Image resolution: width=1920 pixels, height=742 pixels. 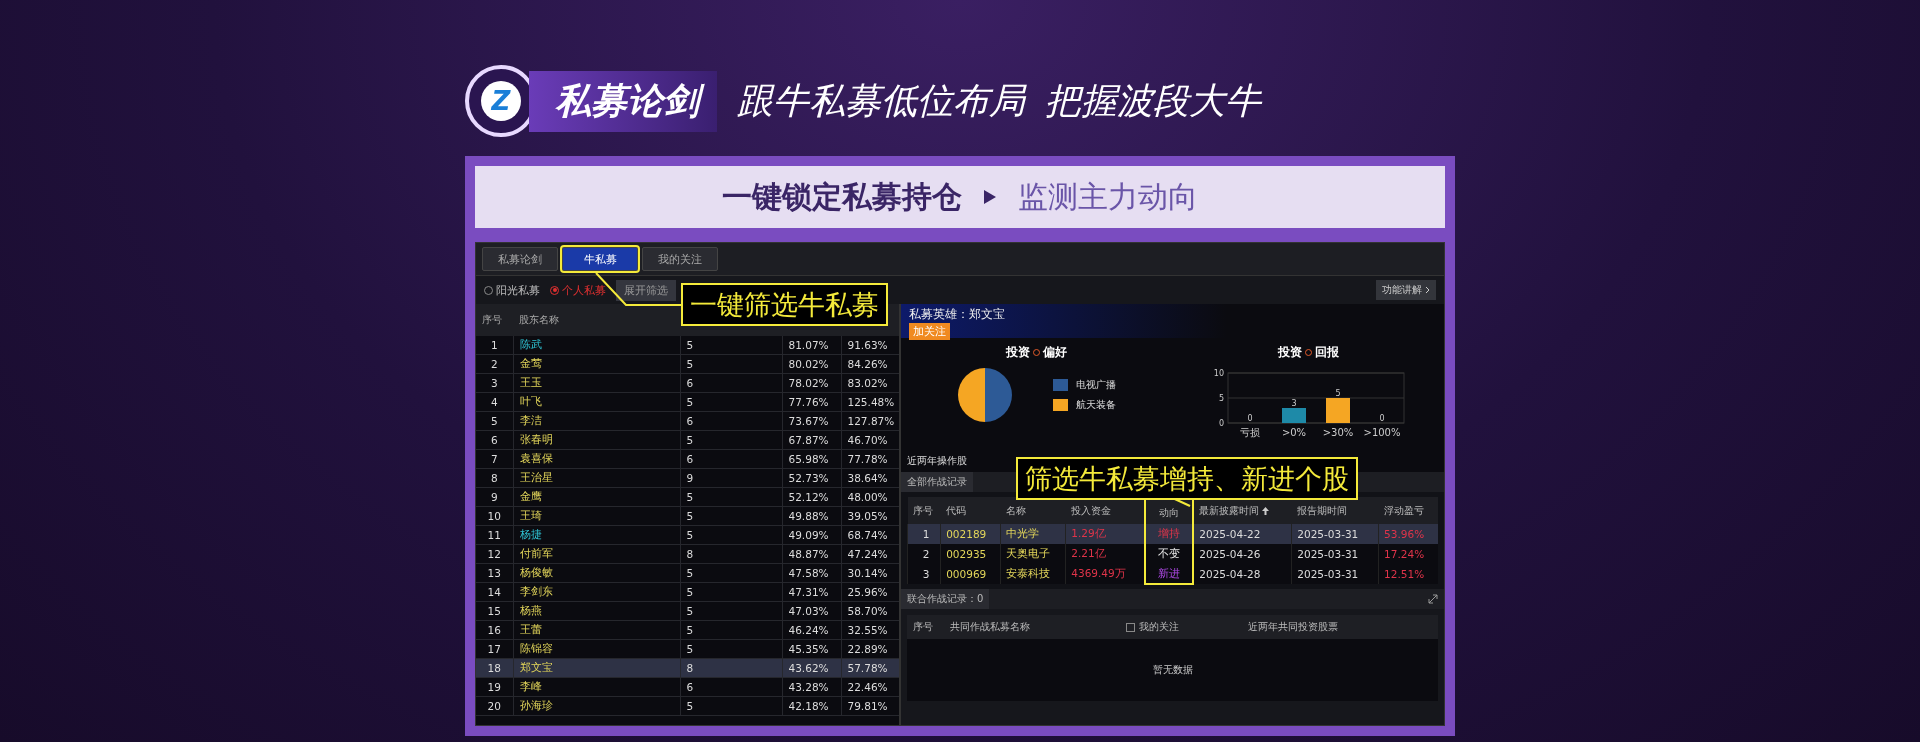 I want to click on table-cell: 杨捷, so click(x=596, y=535).